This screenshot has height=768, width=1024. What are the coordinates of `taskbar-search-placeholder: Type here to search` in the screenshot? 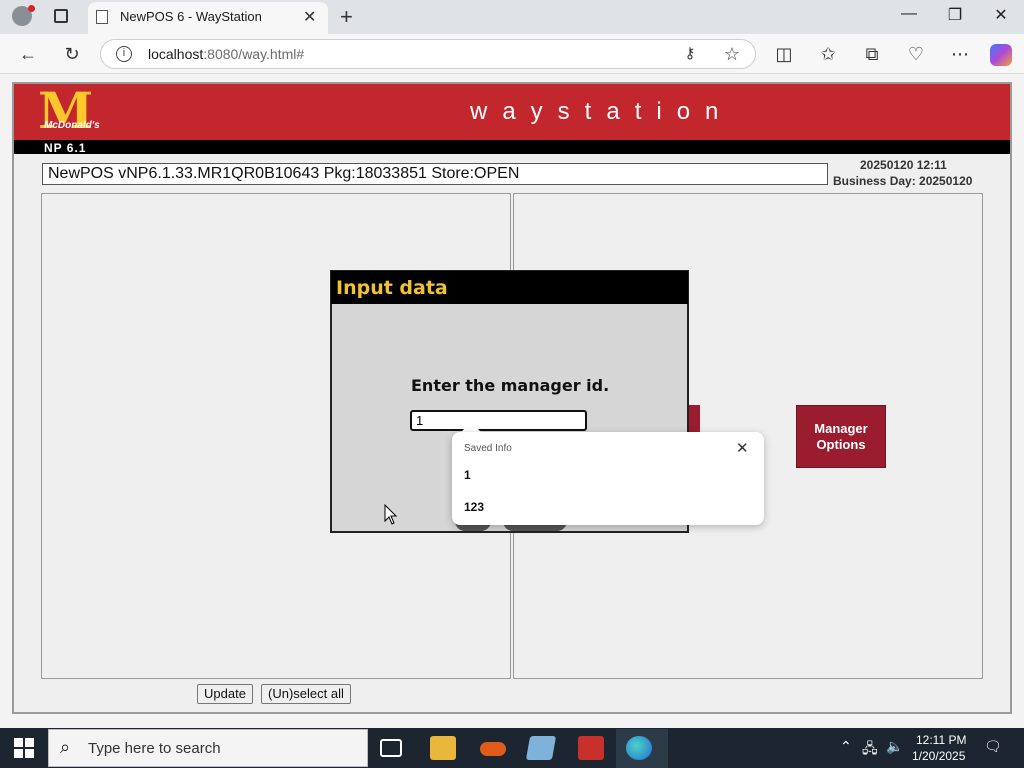 It's located at (154, 748).